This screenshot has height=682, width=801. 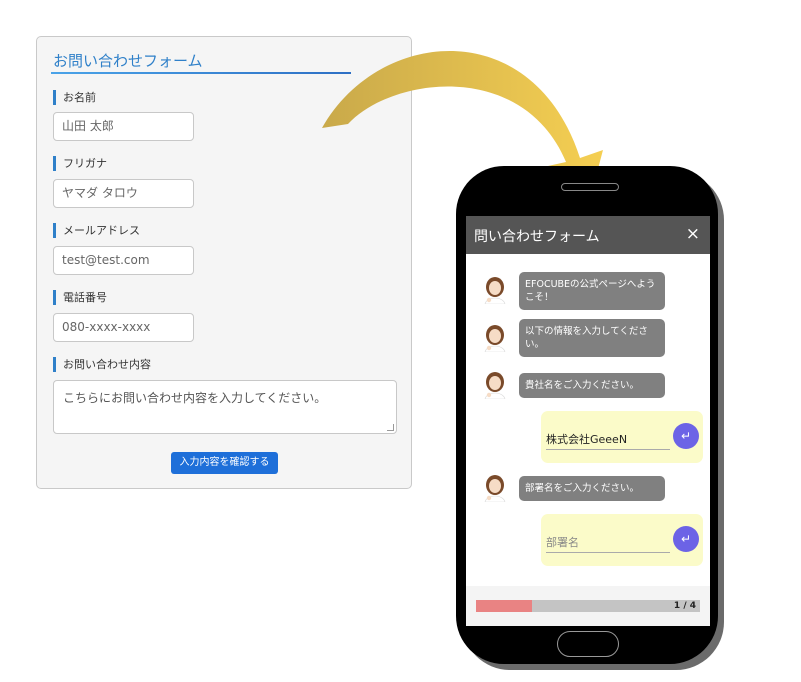 What do you see at coordinates (195, 398) in the screenshot?
I see `message-placeholder: こちらにお問い合わせ内容を入力してください。` at bounding box center [195, 398].